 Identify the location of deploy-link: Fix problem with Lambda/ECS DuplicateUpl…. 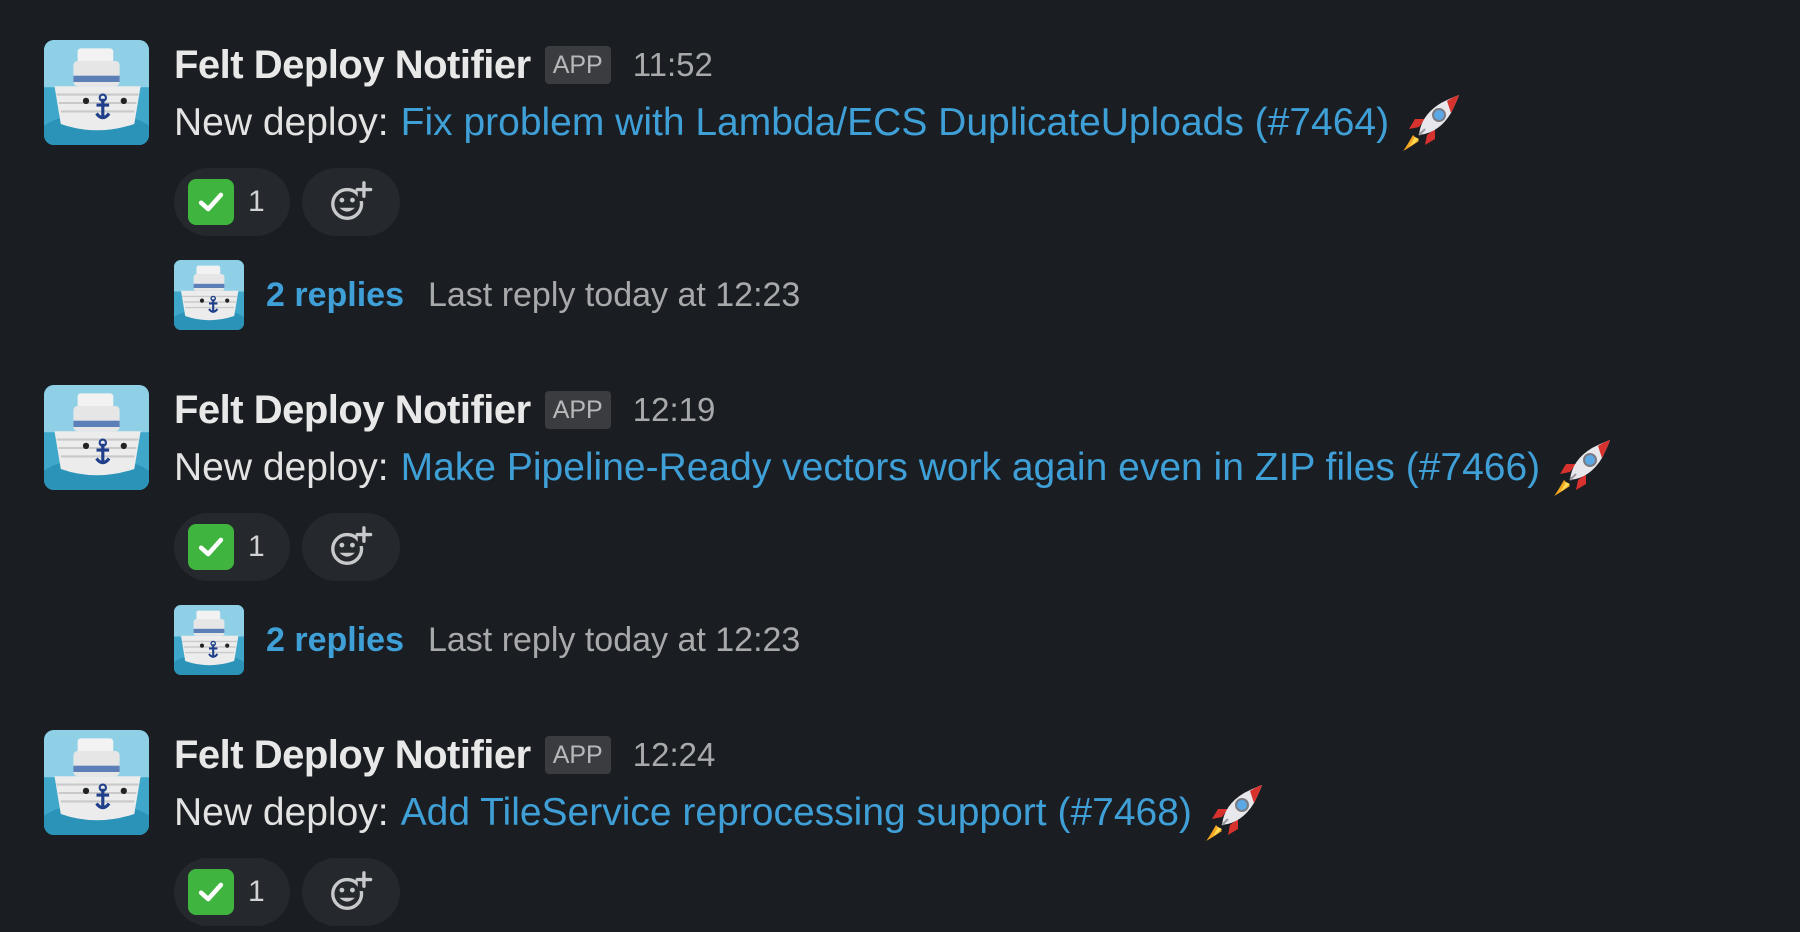
(895, 123).